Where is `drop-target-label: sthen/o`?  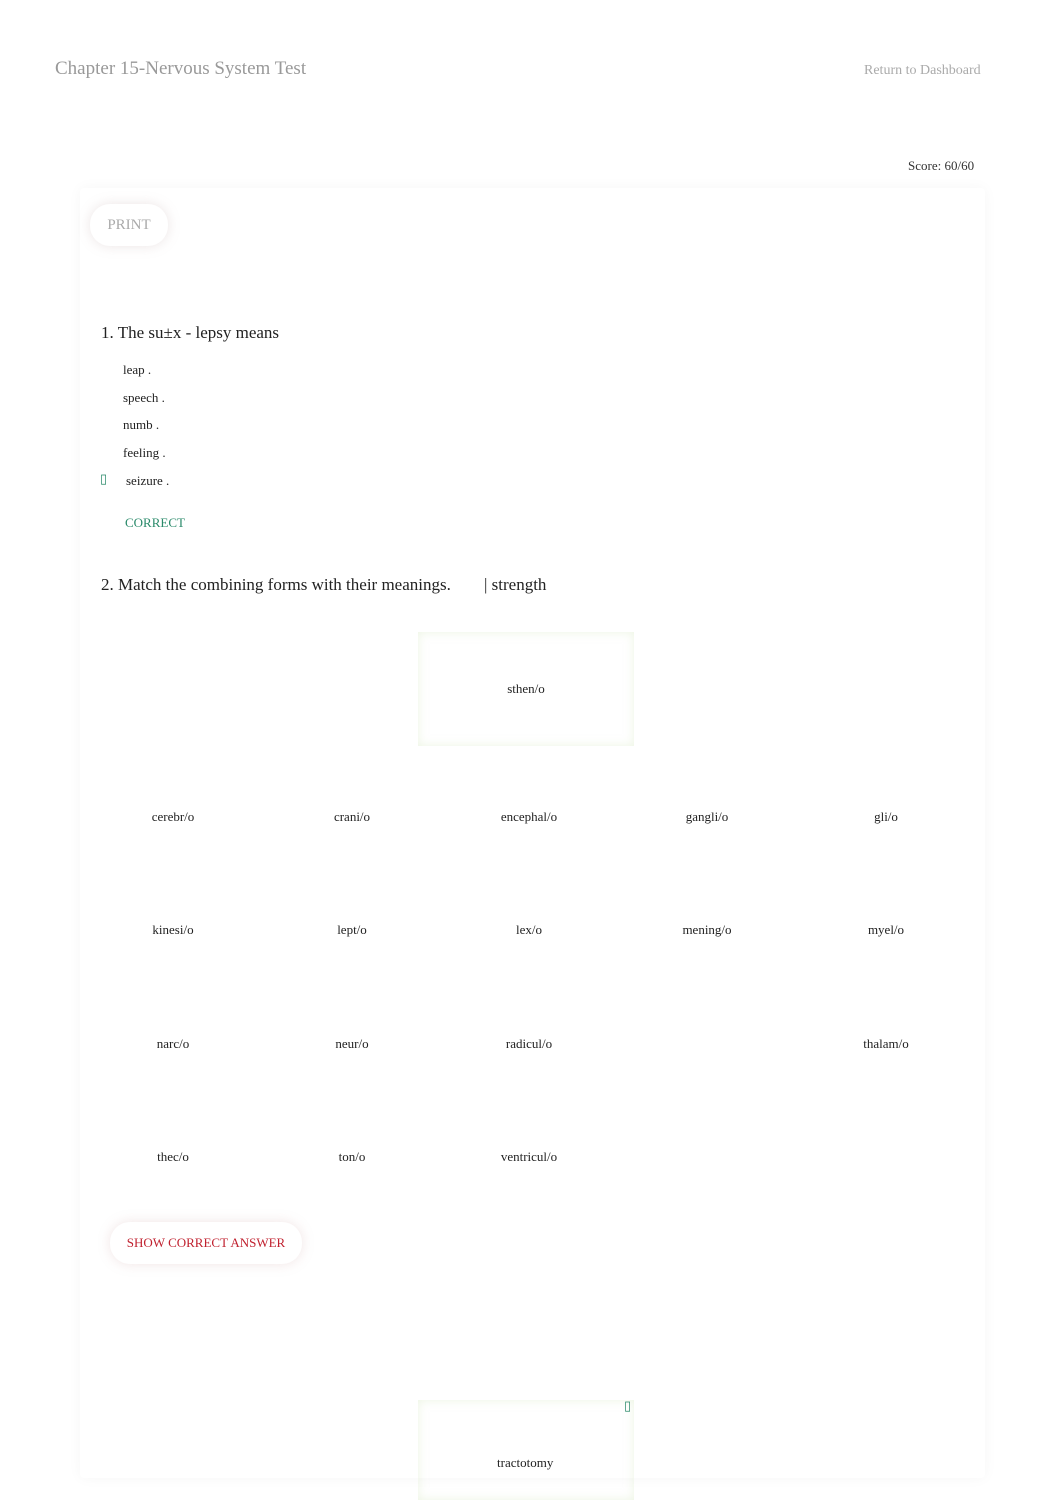 drop-target-label: sthen/o is located at coordinates (526, 688).